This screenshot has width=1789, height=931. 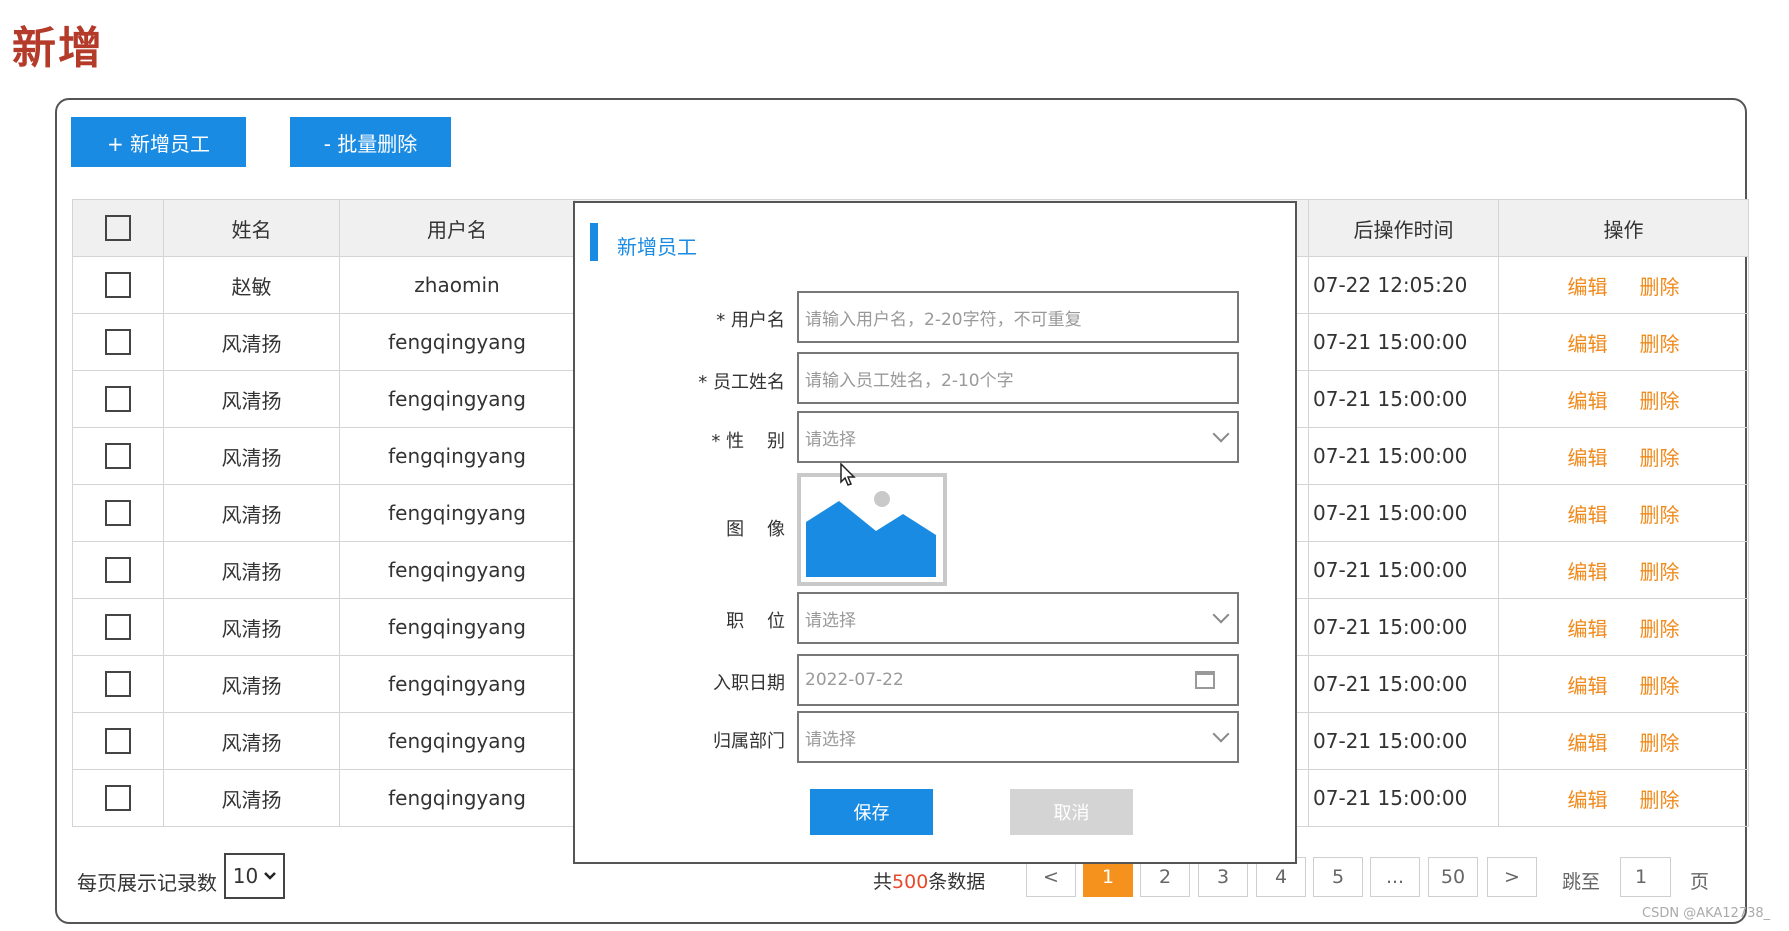 I want to click on next-page-button: >, so click(x=1512, y=877).